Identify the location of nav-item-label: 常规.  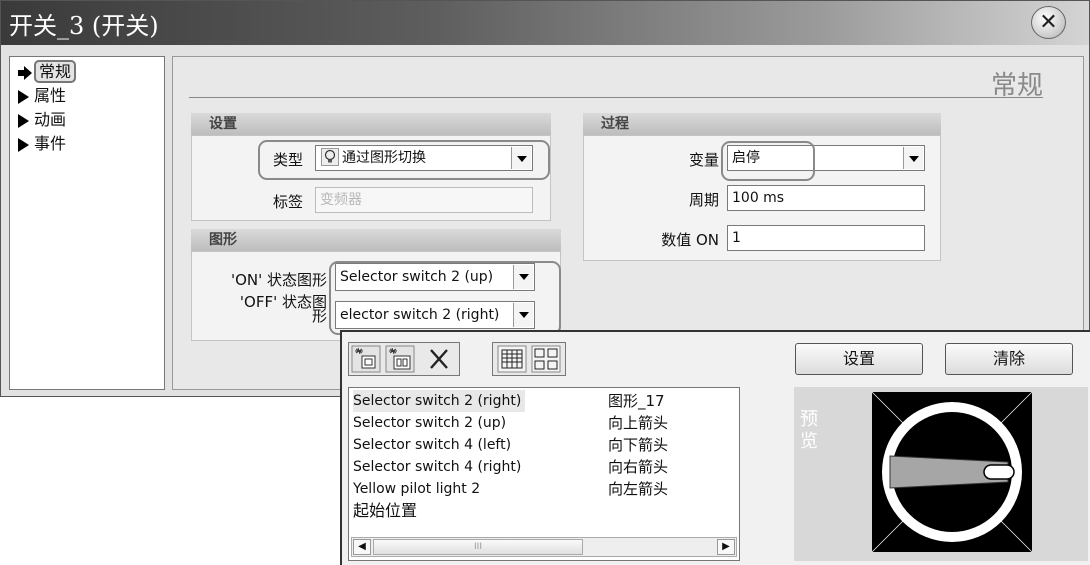
(55, 71).